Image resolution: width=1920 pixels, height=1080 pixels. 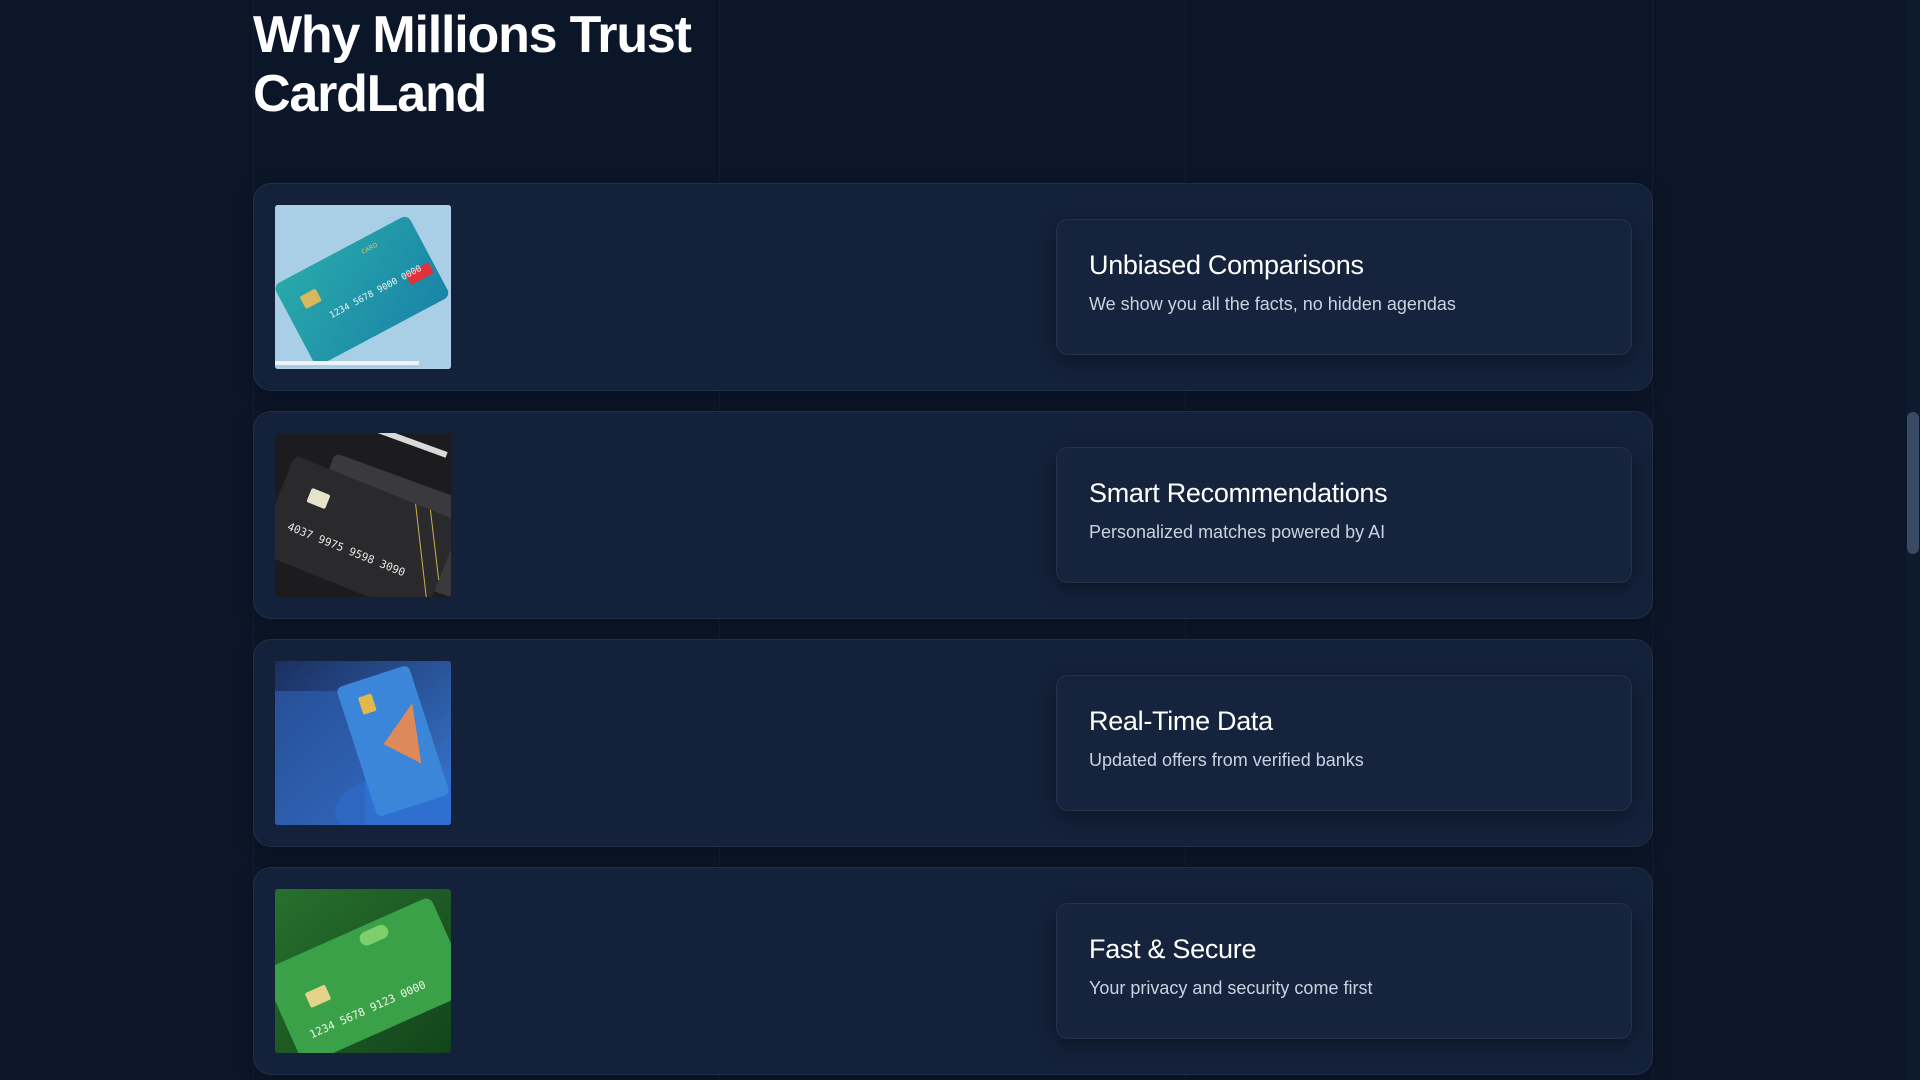 I want to click on teal-credit-card-image: 1234 5678 9000 0000 CARD, so click(x=363, y=287).